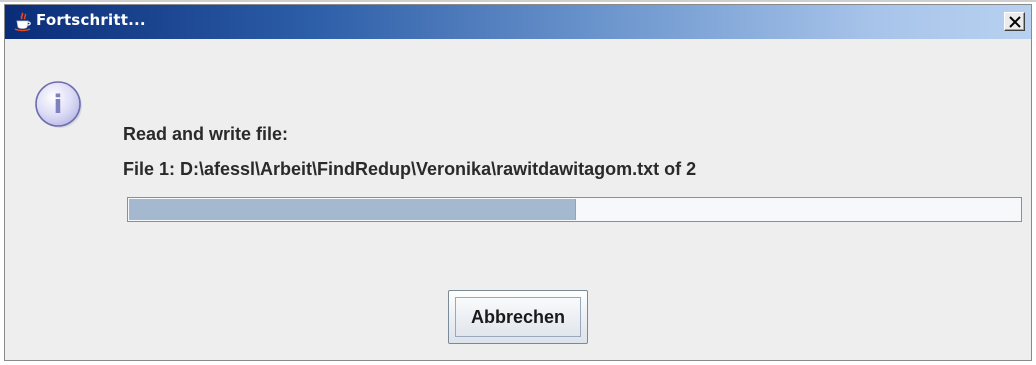 The height and width of the screenshot is (365, 1036). I want to click on progress-bar, so click(574, 209).